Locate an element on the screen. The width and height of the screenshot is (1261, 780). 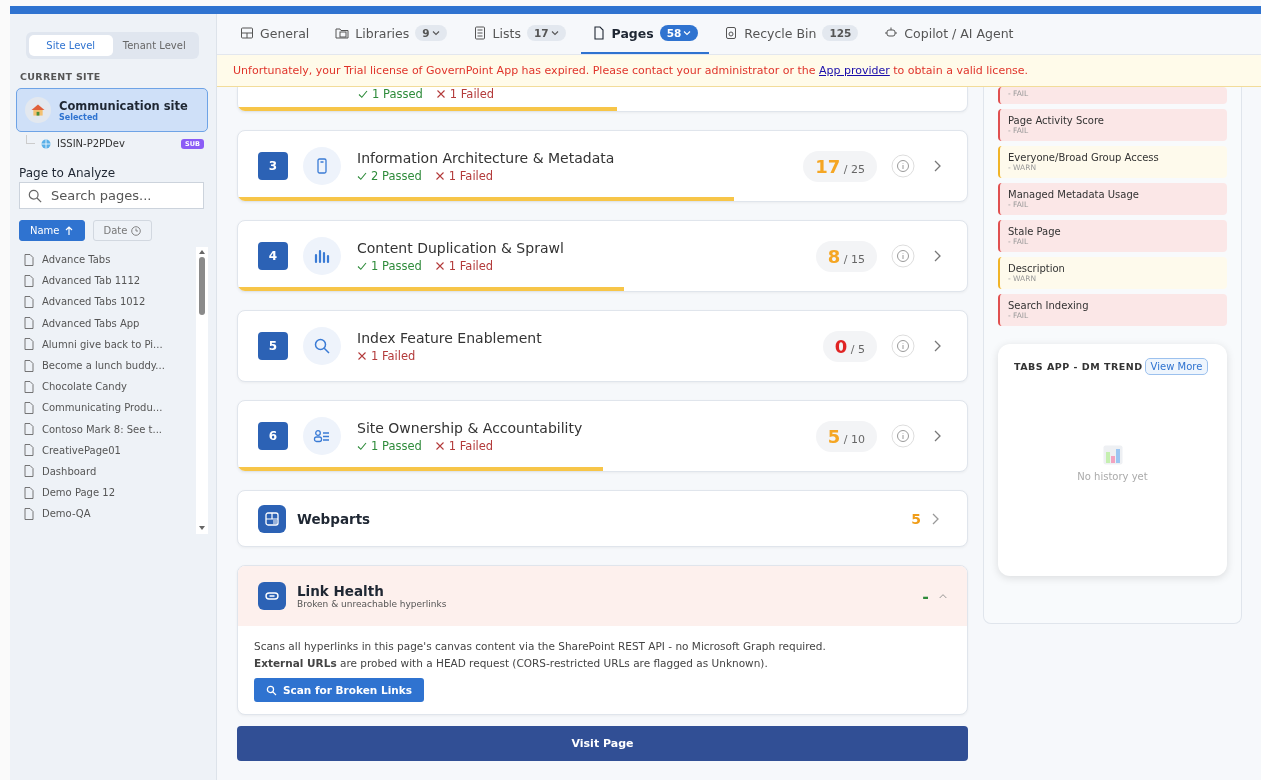
category-number: 5 is located at coordinates (273, 346).